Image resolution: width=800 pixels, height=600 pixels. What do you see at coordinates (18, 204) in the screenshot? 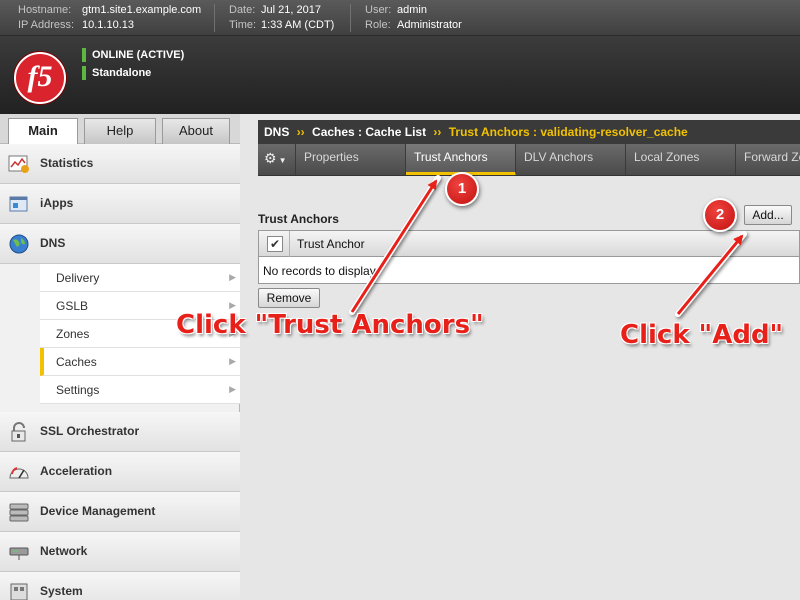
I see `iapps-icon` at bounding box center [18, 204].